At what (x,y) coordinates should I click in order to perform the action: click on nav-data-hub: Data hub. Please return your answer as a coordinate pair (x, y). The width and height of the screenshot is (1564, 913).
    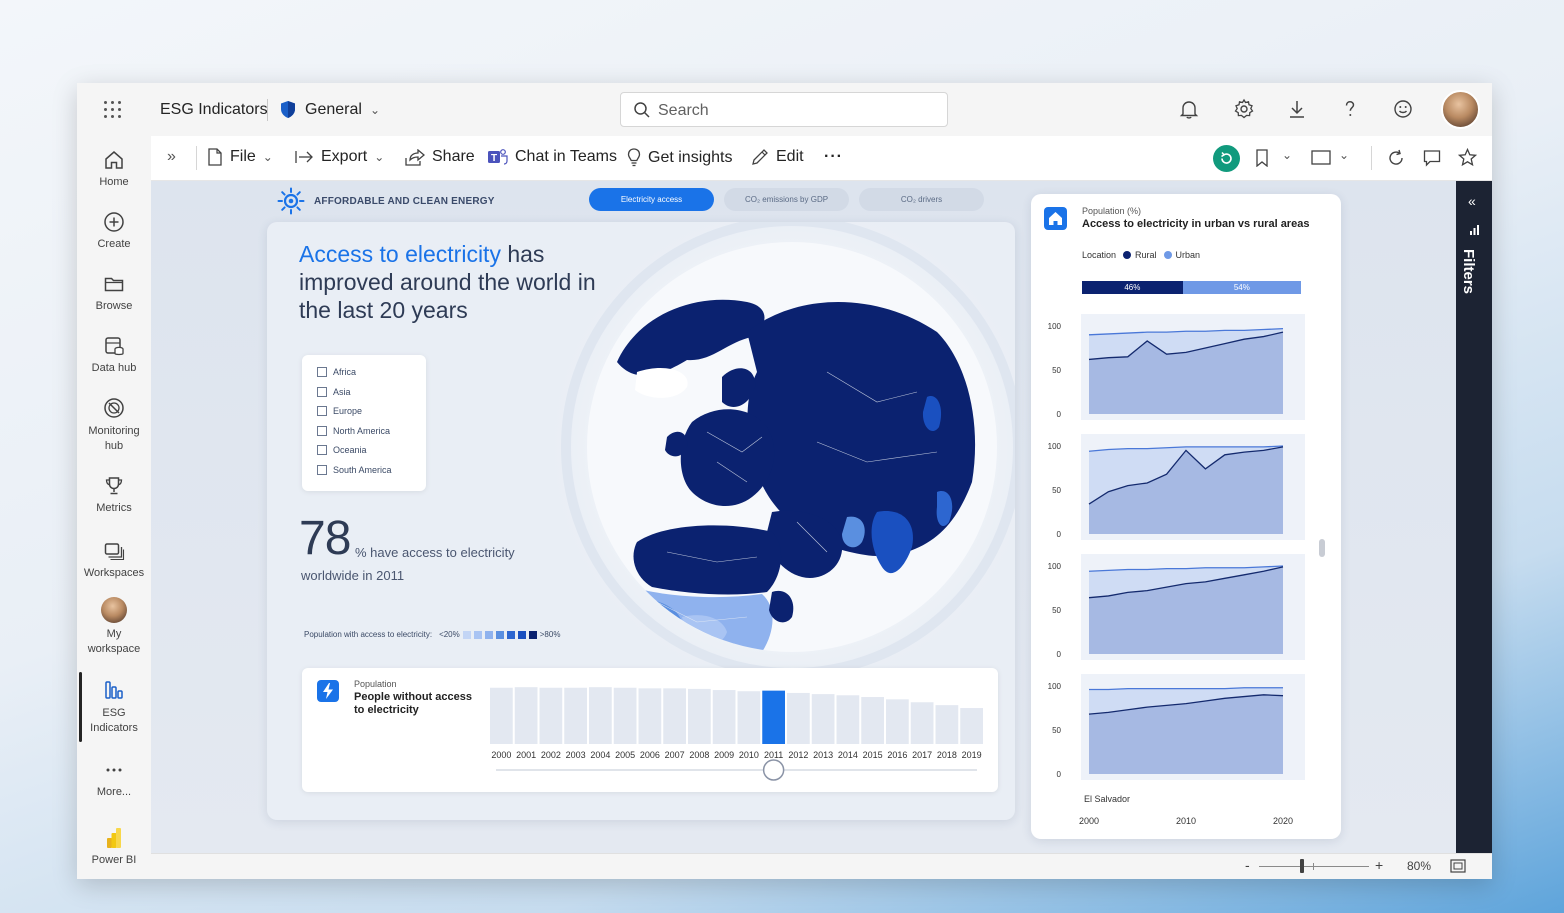
    Looking at the image, I should click on (114, 354).